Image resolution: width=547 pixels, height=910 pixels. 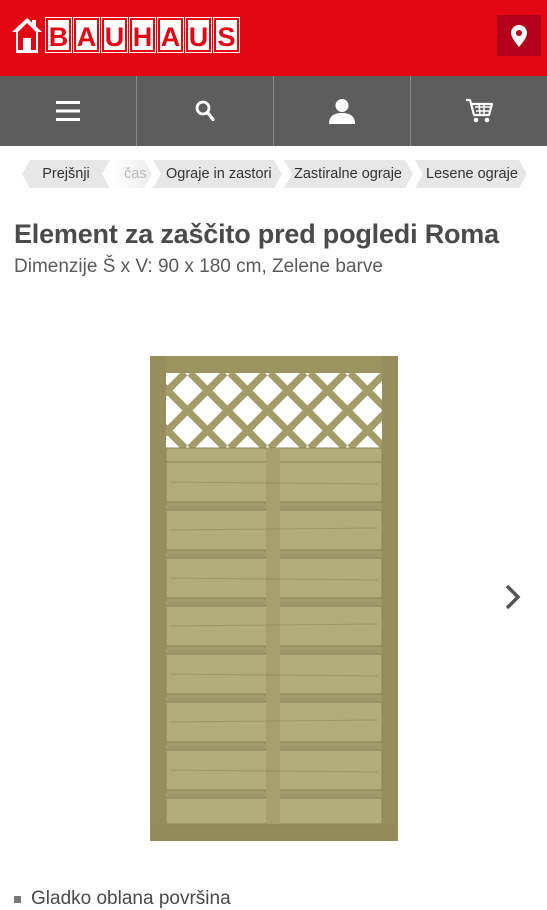 What do you see at coordinates (226, 35) in the screenshot?
I see `logo-letter: S` at bounding box center [226, 35].